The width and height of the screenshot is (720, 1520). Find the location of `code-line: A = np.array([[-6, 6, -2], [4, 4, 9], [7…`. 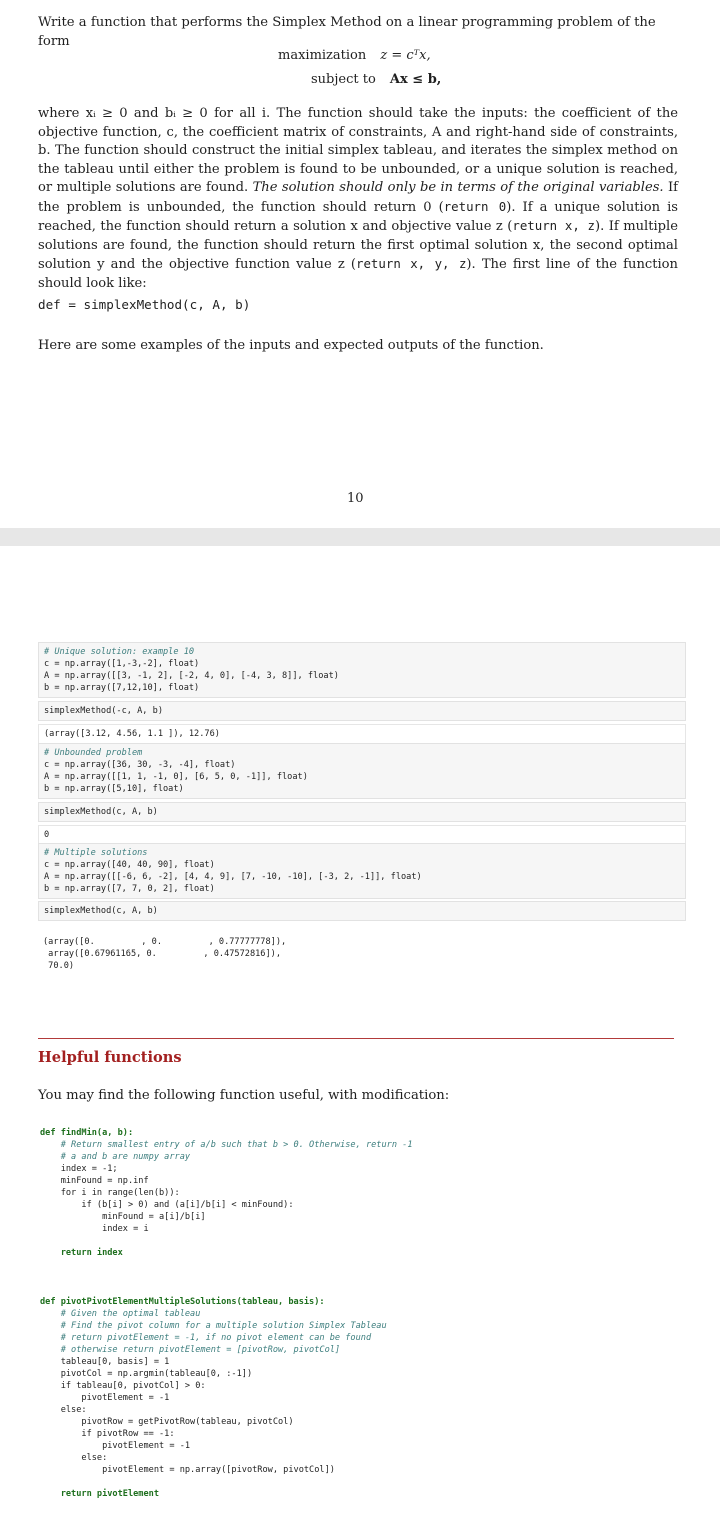

code-line: A = np.array([[-6, 6, -2], [4, 4, 9], [7… is located at coordinates (233, 877).